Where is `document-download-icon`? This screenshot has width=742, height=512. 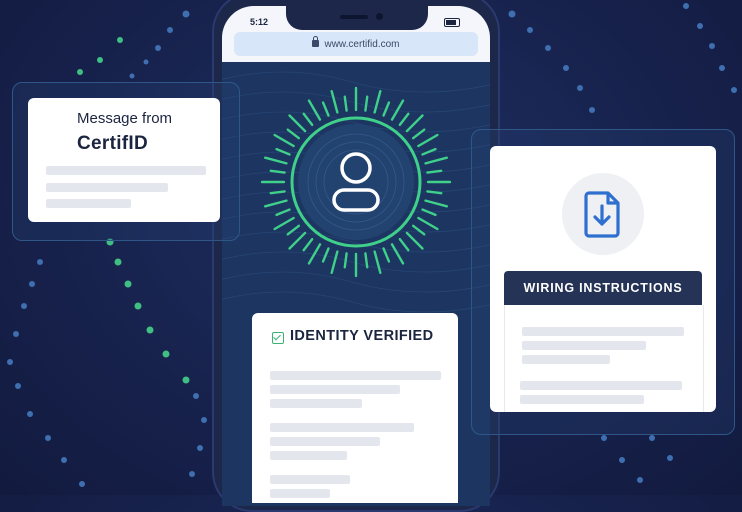 document-download-icon is located at coordinates (602, 214).